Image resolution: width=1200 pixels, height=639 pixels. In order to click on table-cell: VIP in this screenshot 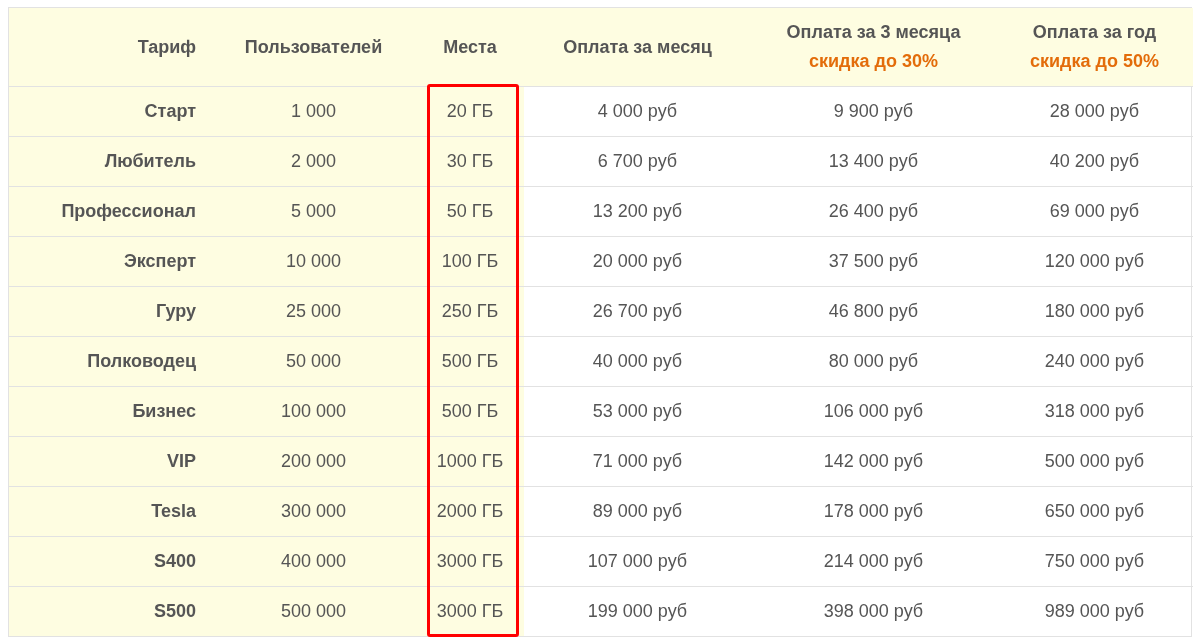, I will do `click(110, 461)`.